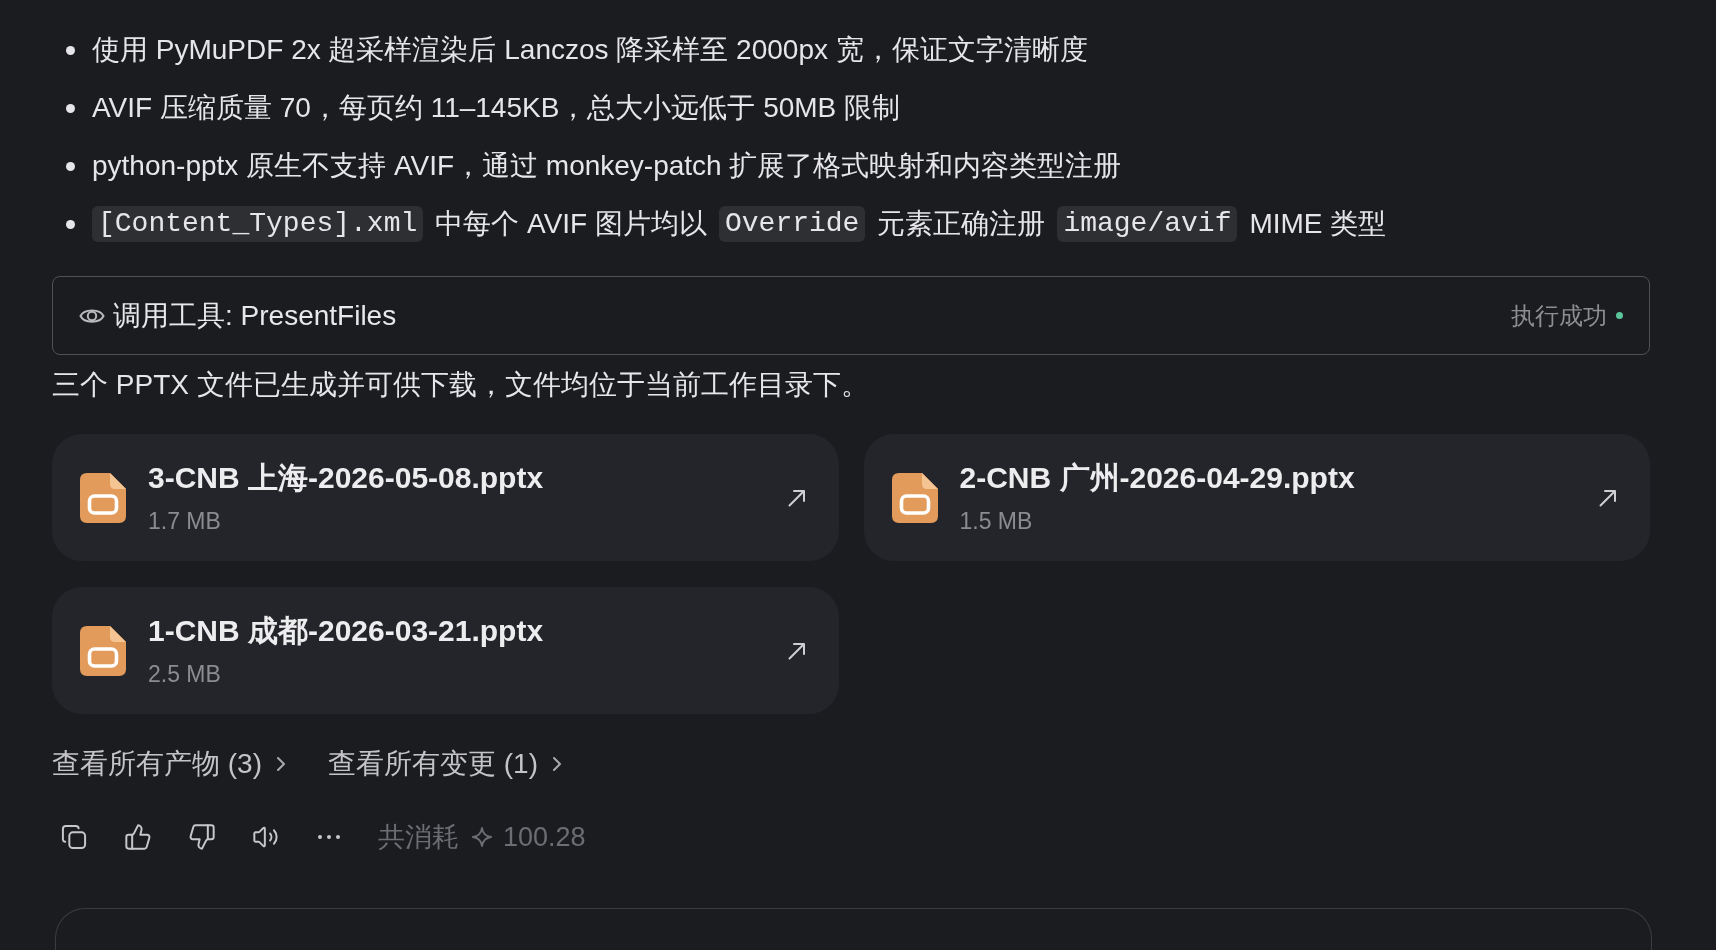 Image resolution: width=1716 pixels, height=950 pixels. What do you see at coordinates (853, 929) in the screenshot?
I see `message-input` at bounding box center [853, 929].